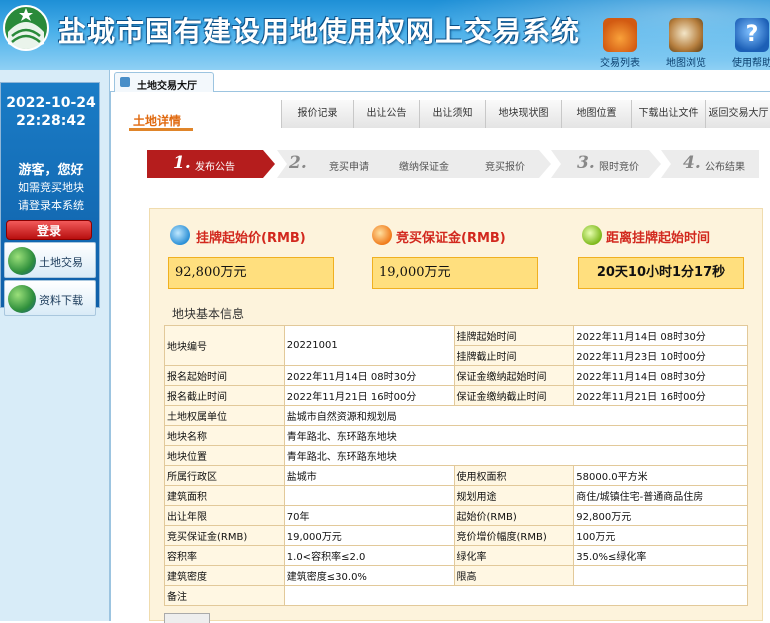 Image resolution: width=770 pixels, height=623 pixels. I want to click on alarm-clock-icon, so click(592, 235).